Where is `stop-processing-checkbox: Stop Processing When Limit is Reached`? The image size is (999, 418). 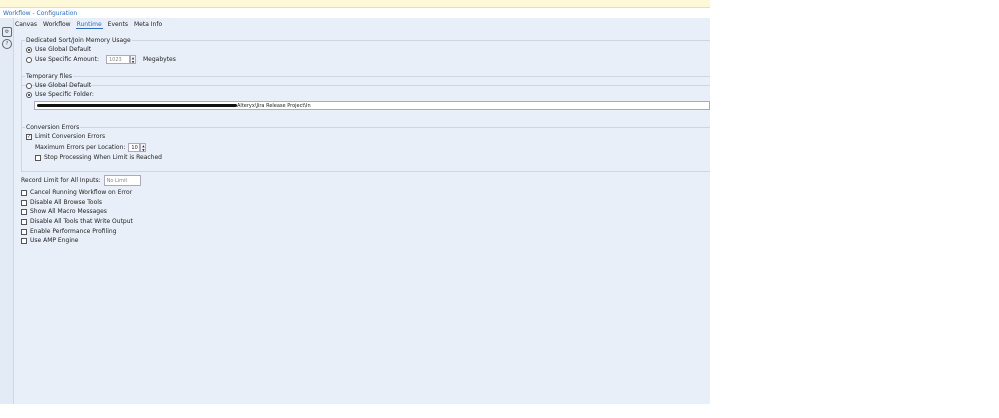 stop-processing-checkbox: Stop Processing When Limit is Reached is located at coordinates (98, 157).